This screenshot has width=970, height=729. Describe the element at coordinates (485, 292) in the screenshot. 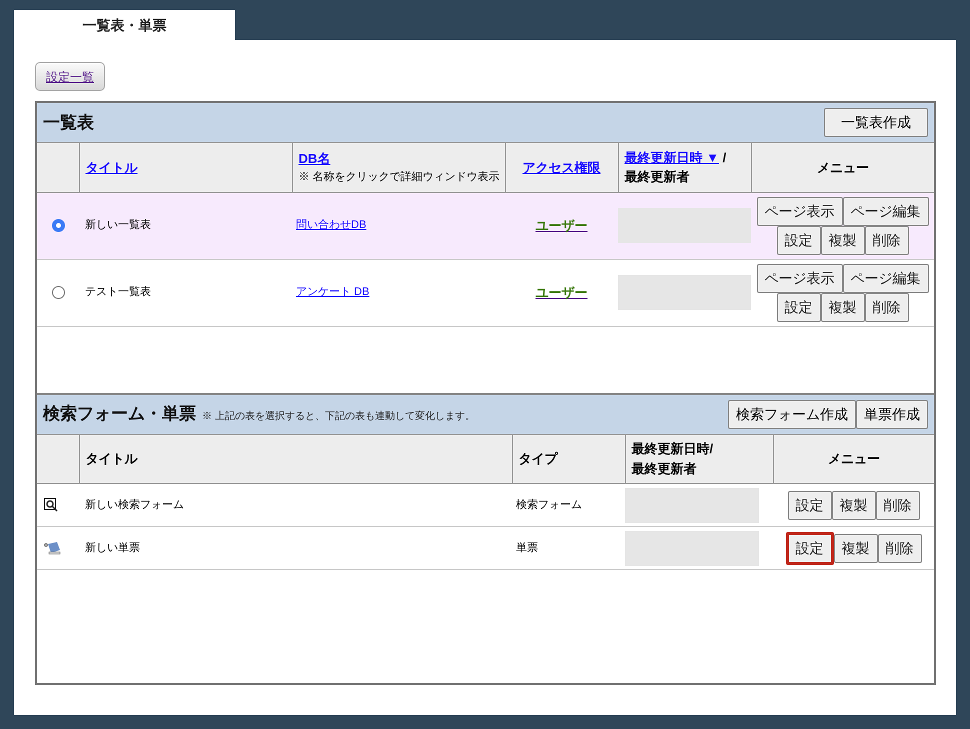

I see `list-row: テスト一覧表 アンケート DB ユーザー ページ表示 ページ編集 設定 複製 削除` at that location.